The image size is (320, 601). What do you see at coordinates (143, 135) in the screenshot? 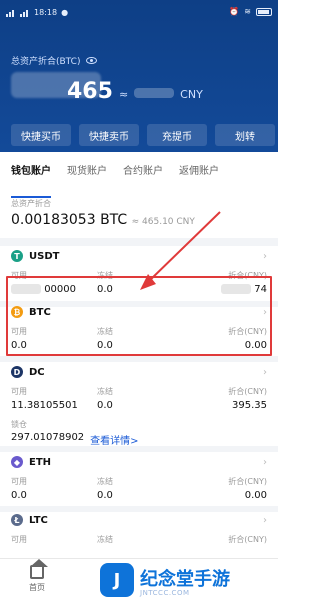
I see `quick-actions: 快捷买币 快捷卖币 充提币 划转` at bounding box center [143, 135].